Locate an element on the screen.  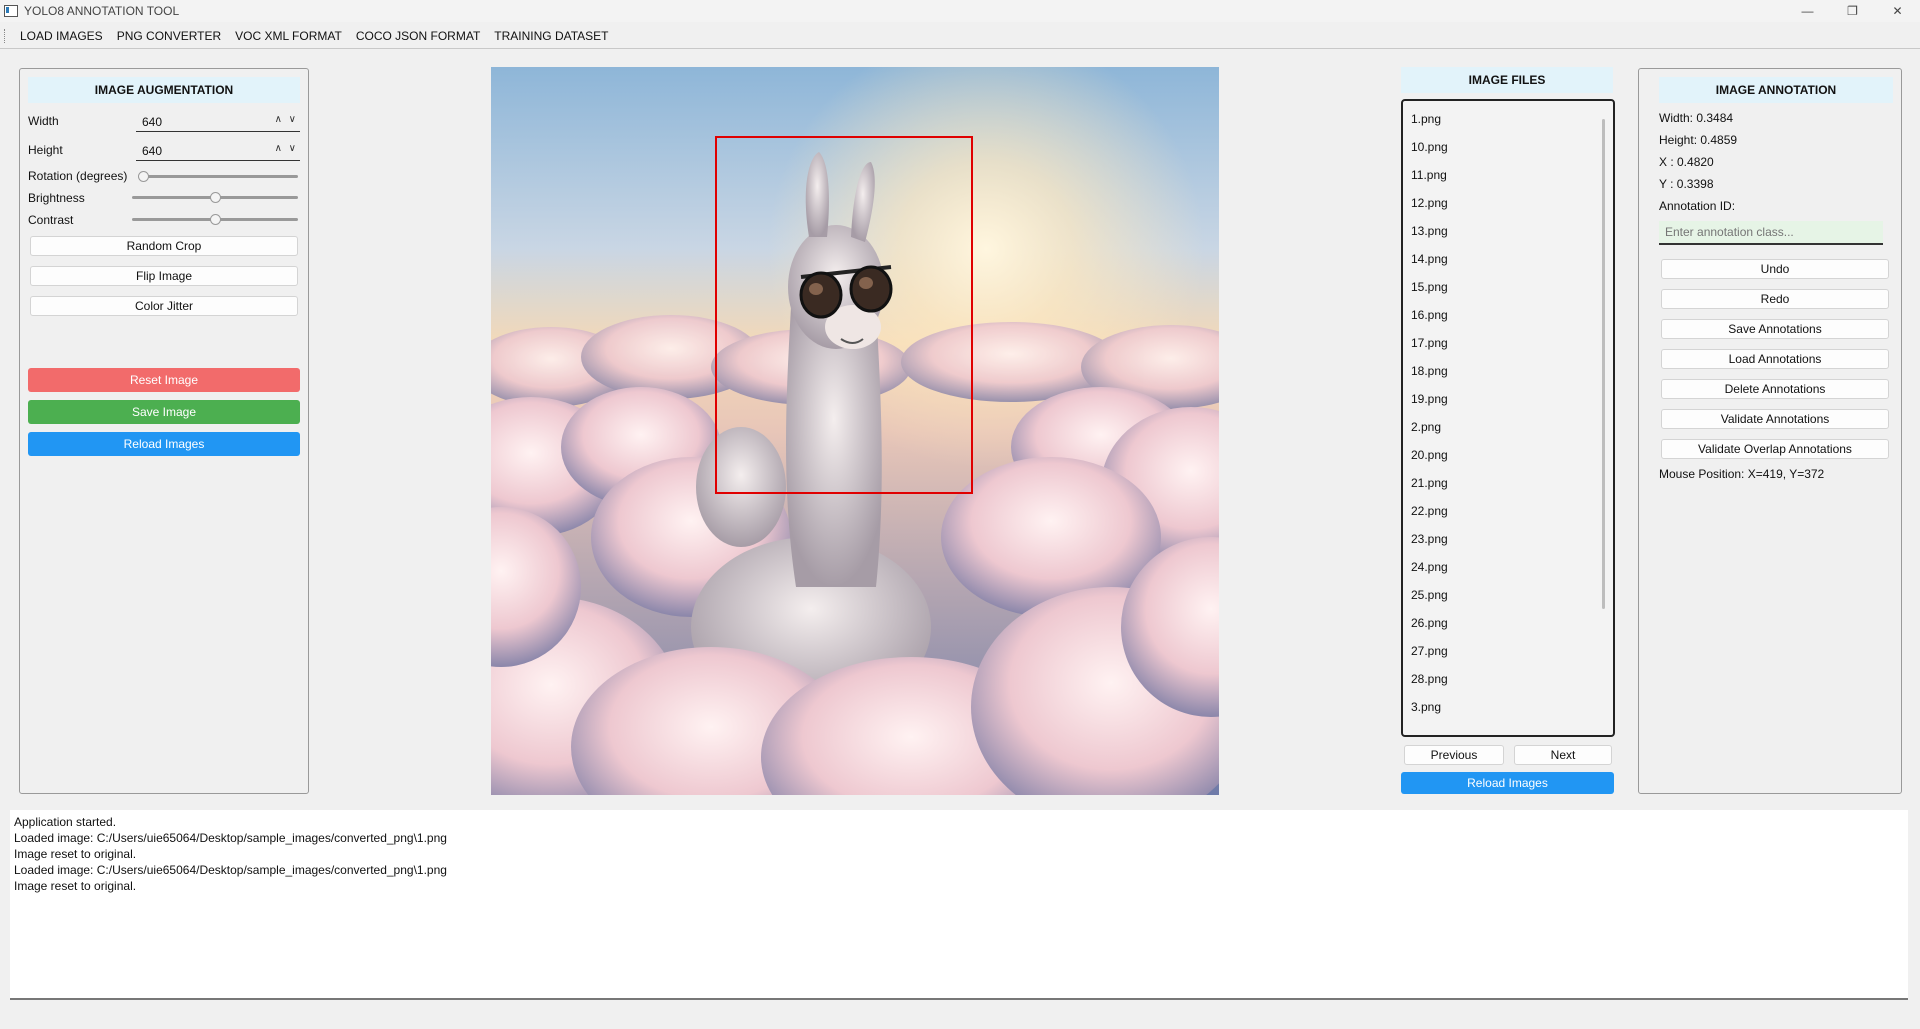
flip-image-button: Flip Image is located at coordinates (164, 276).